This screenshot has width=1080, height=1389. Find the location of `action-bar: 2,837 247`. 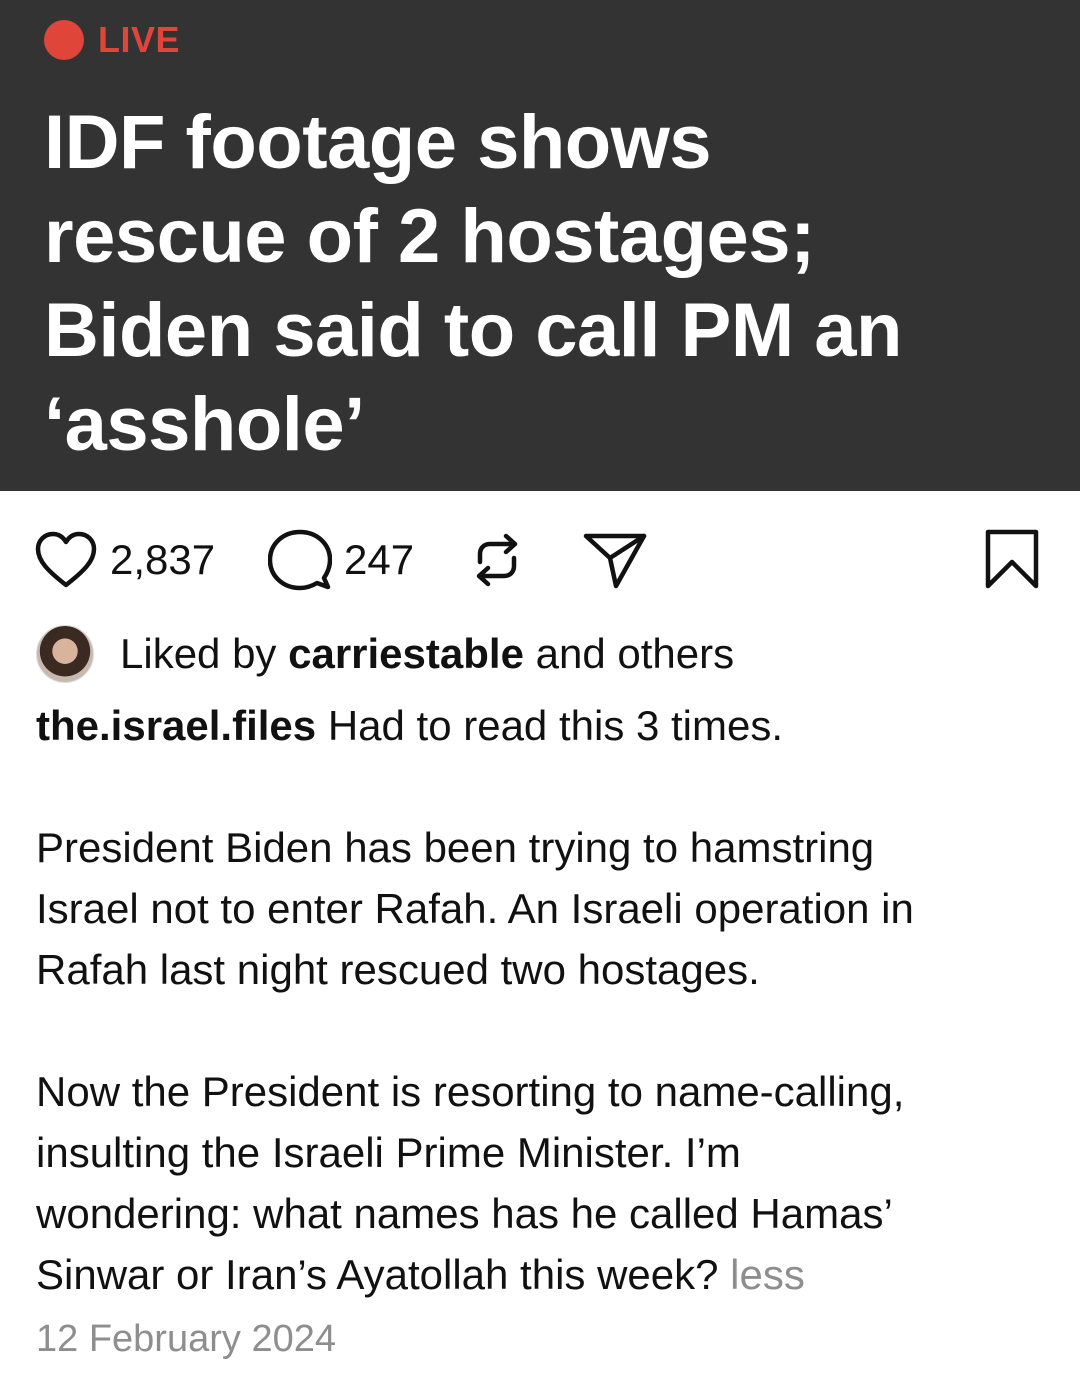

action-bar: 2,837 247 is located at coordinates (540, 560).